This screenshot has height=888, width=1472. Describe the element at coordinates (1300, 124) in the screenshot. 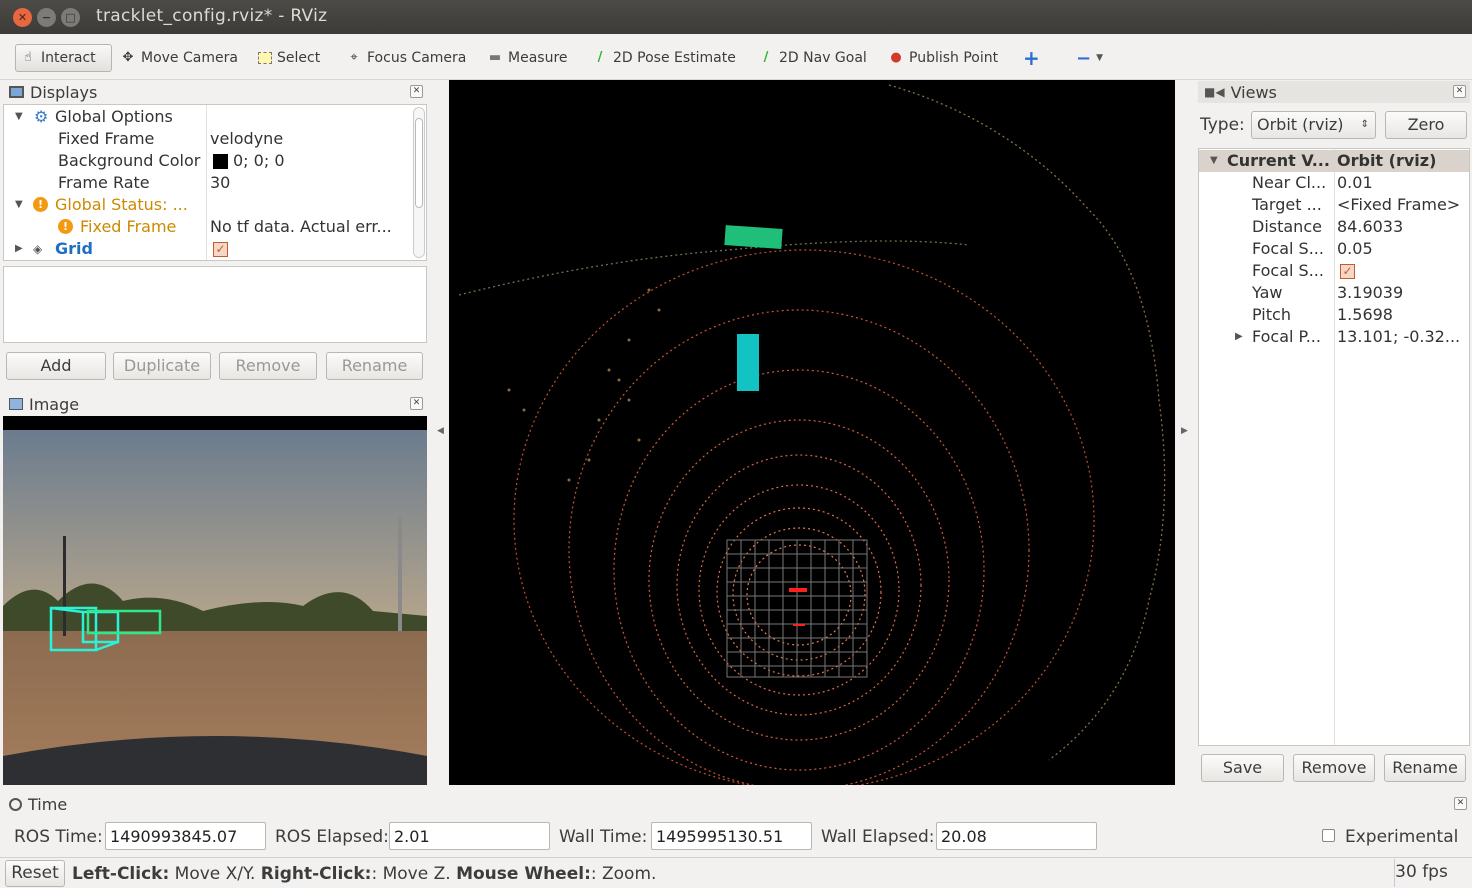

I see `view-type-value: Orbit (rviz)` at that location.